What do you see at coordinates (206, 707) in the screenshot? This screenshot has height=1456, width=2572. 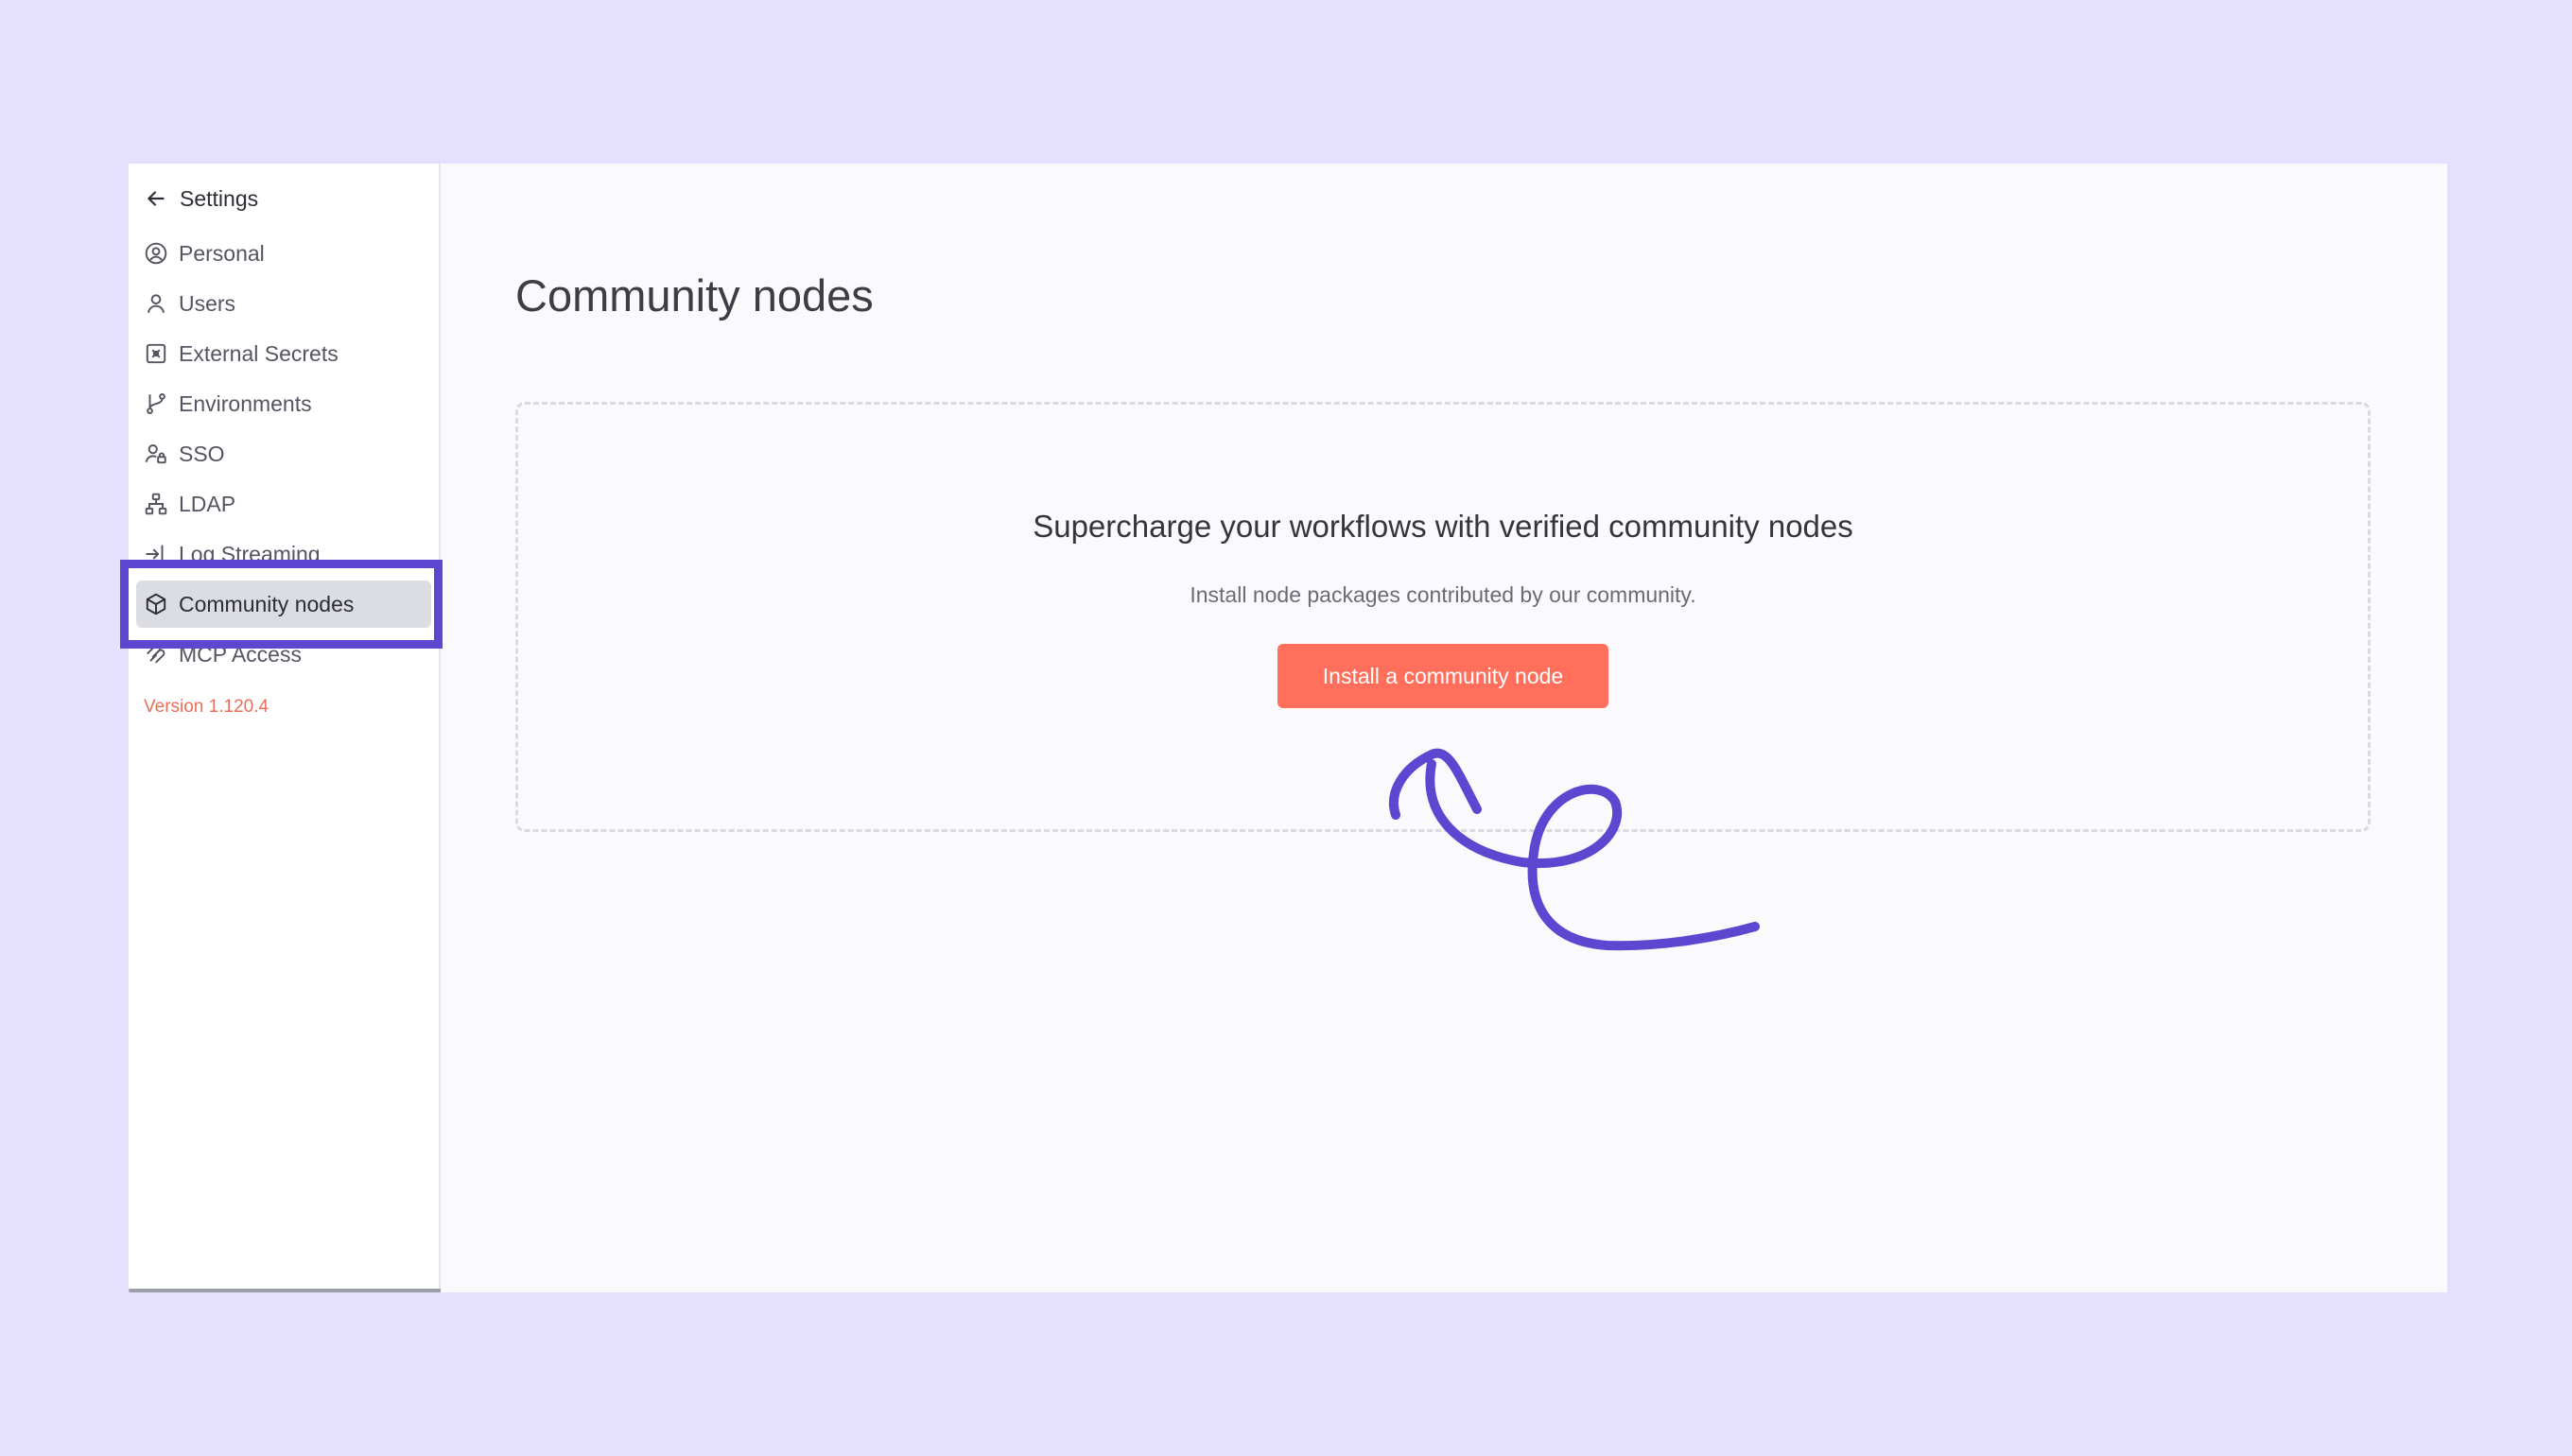 I see `version-label: Version 1.120.4` at bounding box center [206, 707].